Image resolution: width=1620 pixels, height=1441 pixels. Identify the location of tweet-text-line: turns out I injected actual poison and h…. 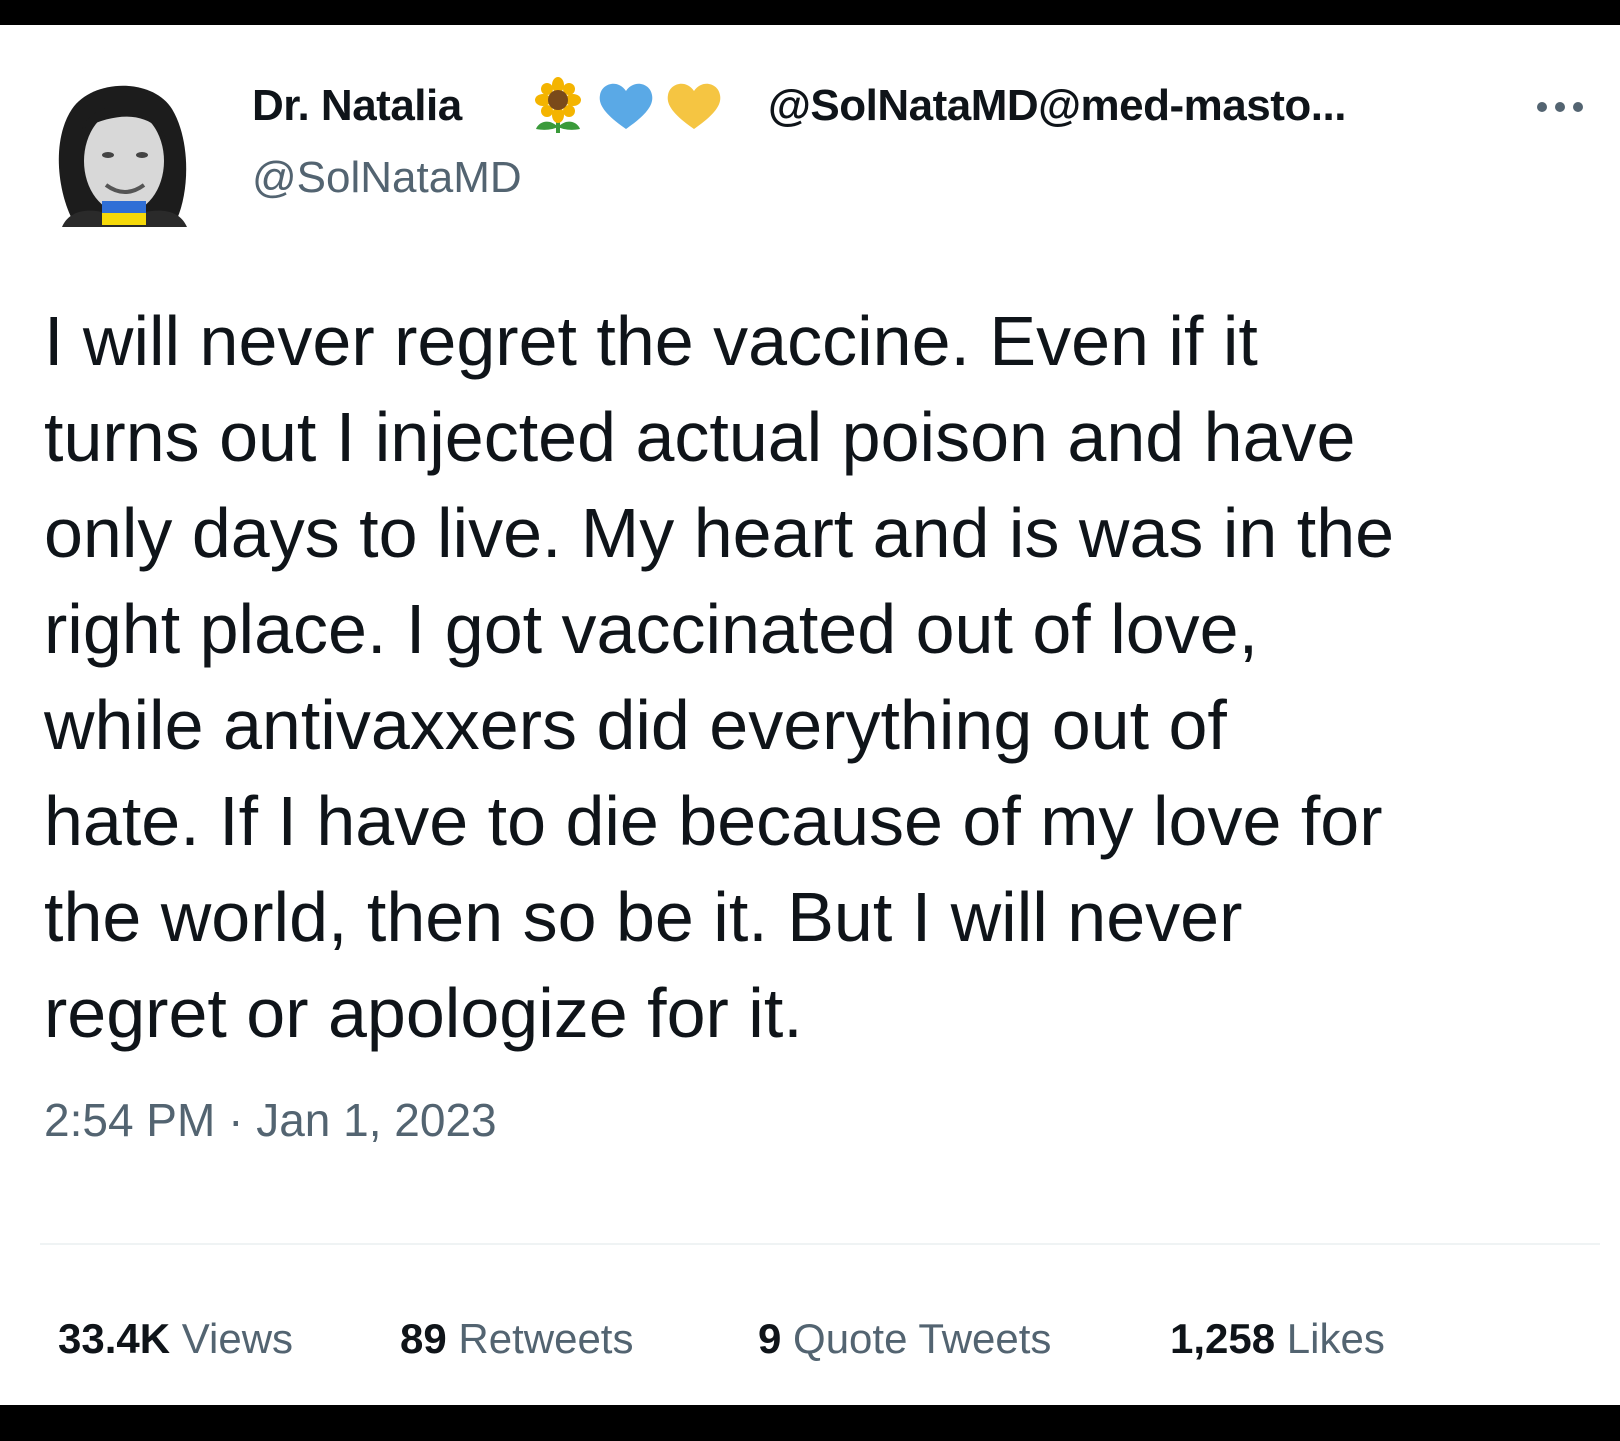
(700, 437).